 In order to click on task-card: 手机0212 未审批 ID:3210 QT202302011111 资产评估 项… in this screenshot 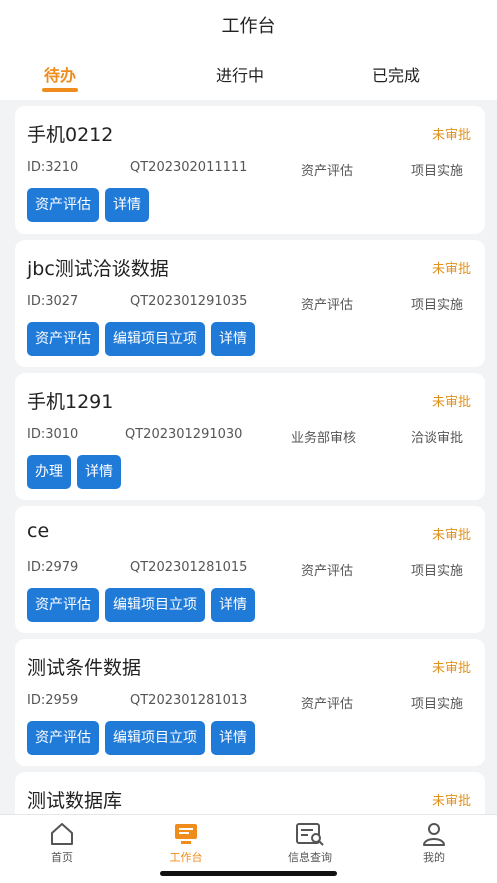, I will do `click(250, 170)`.